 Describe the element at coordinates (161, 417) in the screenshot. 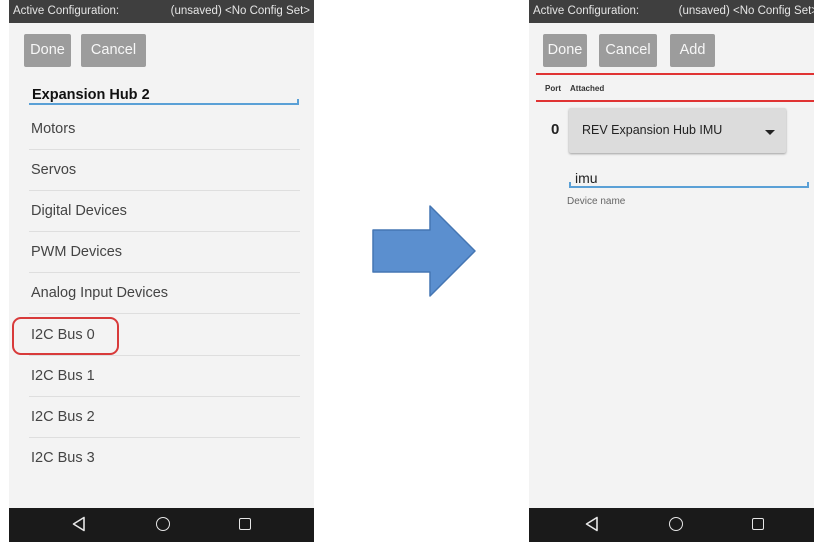

I see `menu-item-i2c-bus-2: I2C Bus 2` at that location.